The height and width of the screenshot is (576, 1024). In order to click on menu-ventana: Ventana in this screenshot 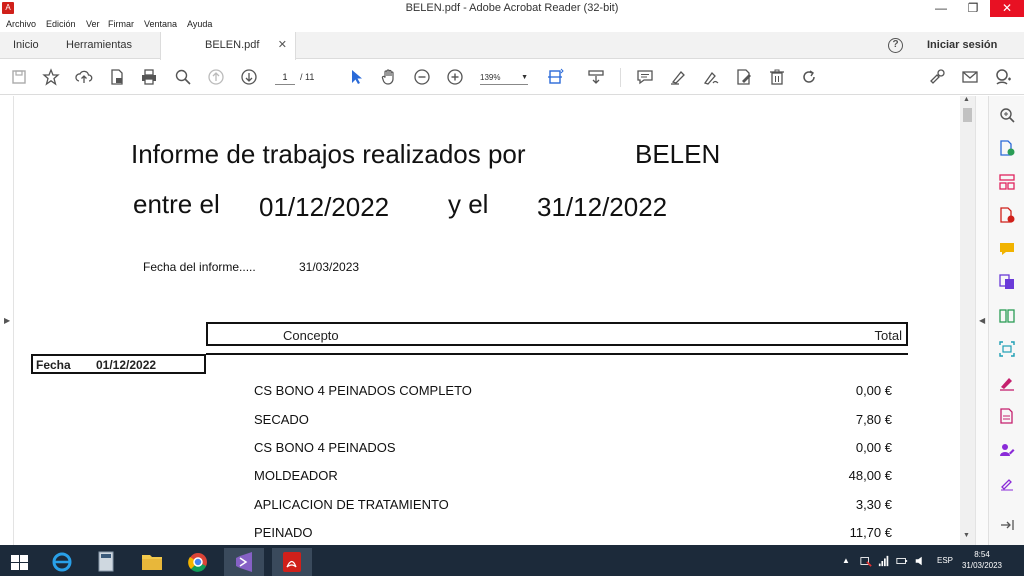, I will do `click(160, 24)`.